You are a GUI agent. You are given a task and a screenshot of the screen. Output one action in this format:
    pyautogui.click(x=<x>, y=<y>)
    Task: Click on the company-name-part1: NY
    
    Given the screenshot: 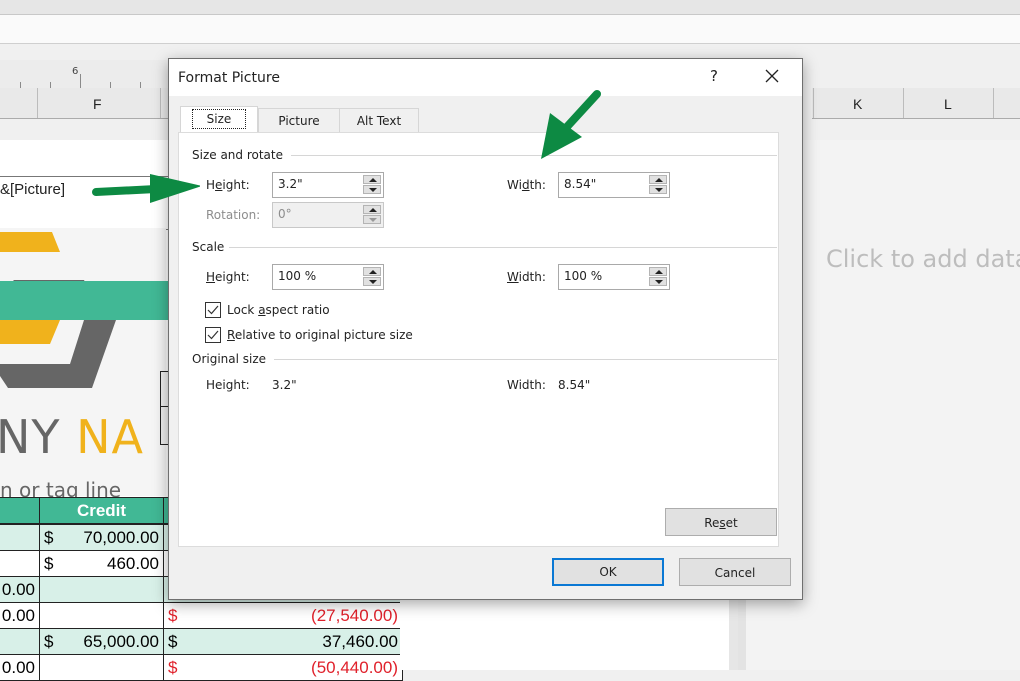 What is the action you would take?
    pyautogui.click(x=38, y=437)
    